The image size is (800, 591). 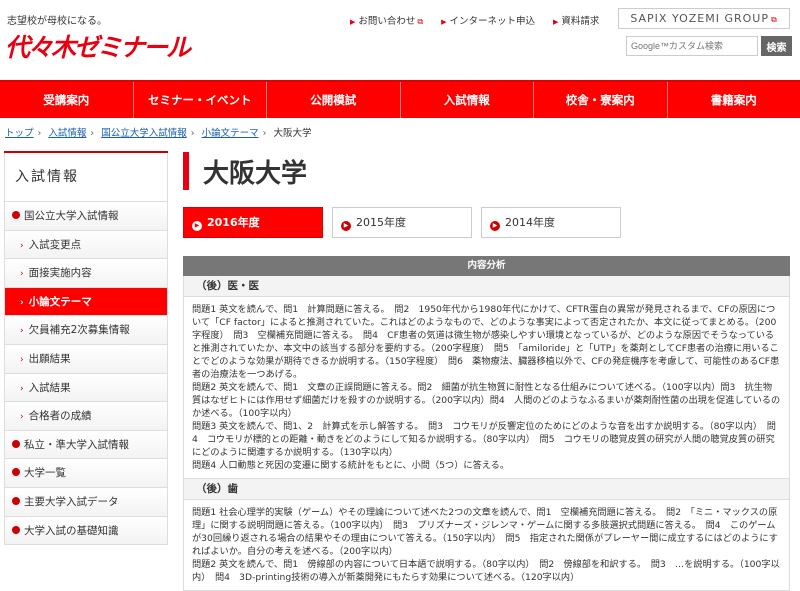 What do you see at coordinates (576, 20) in the screenshot?
I see `brochure-link: ▶資料請求` at bounding box center [576, 20].